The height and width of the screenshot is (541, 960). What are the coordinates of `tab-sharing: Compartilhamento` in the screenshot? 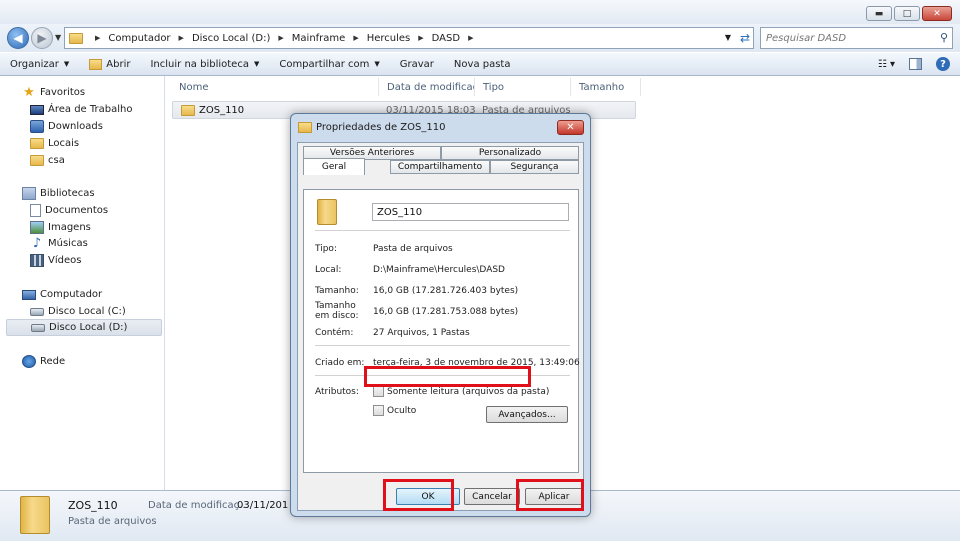 It's located at (440, 167).